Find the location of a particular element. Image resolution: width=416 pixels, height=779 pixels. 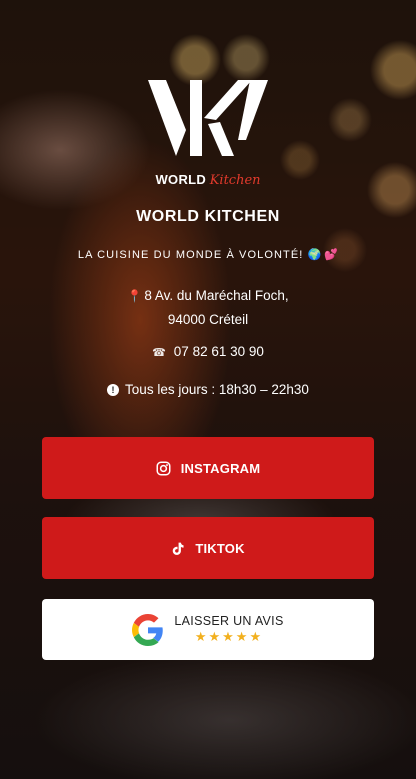

logo-mark is located at coordinates (208, 118).